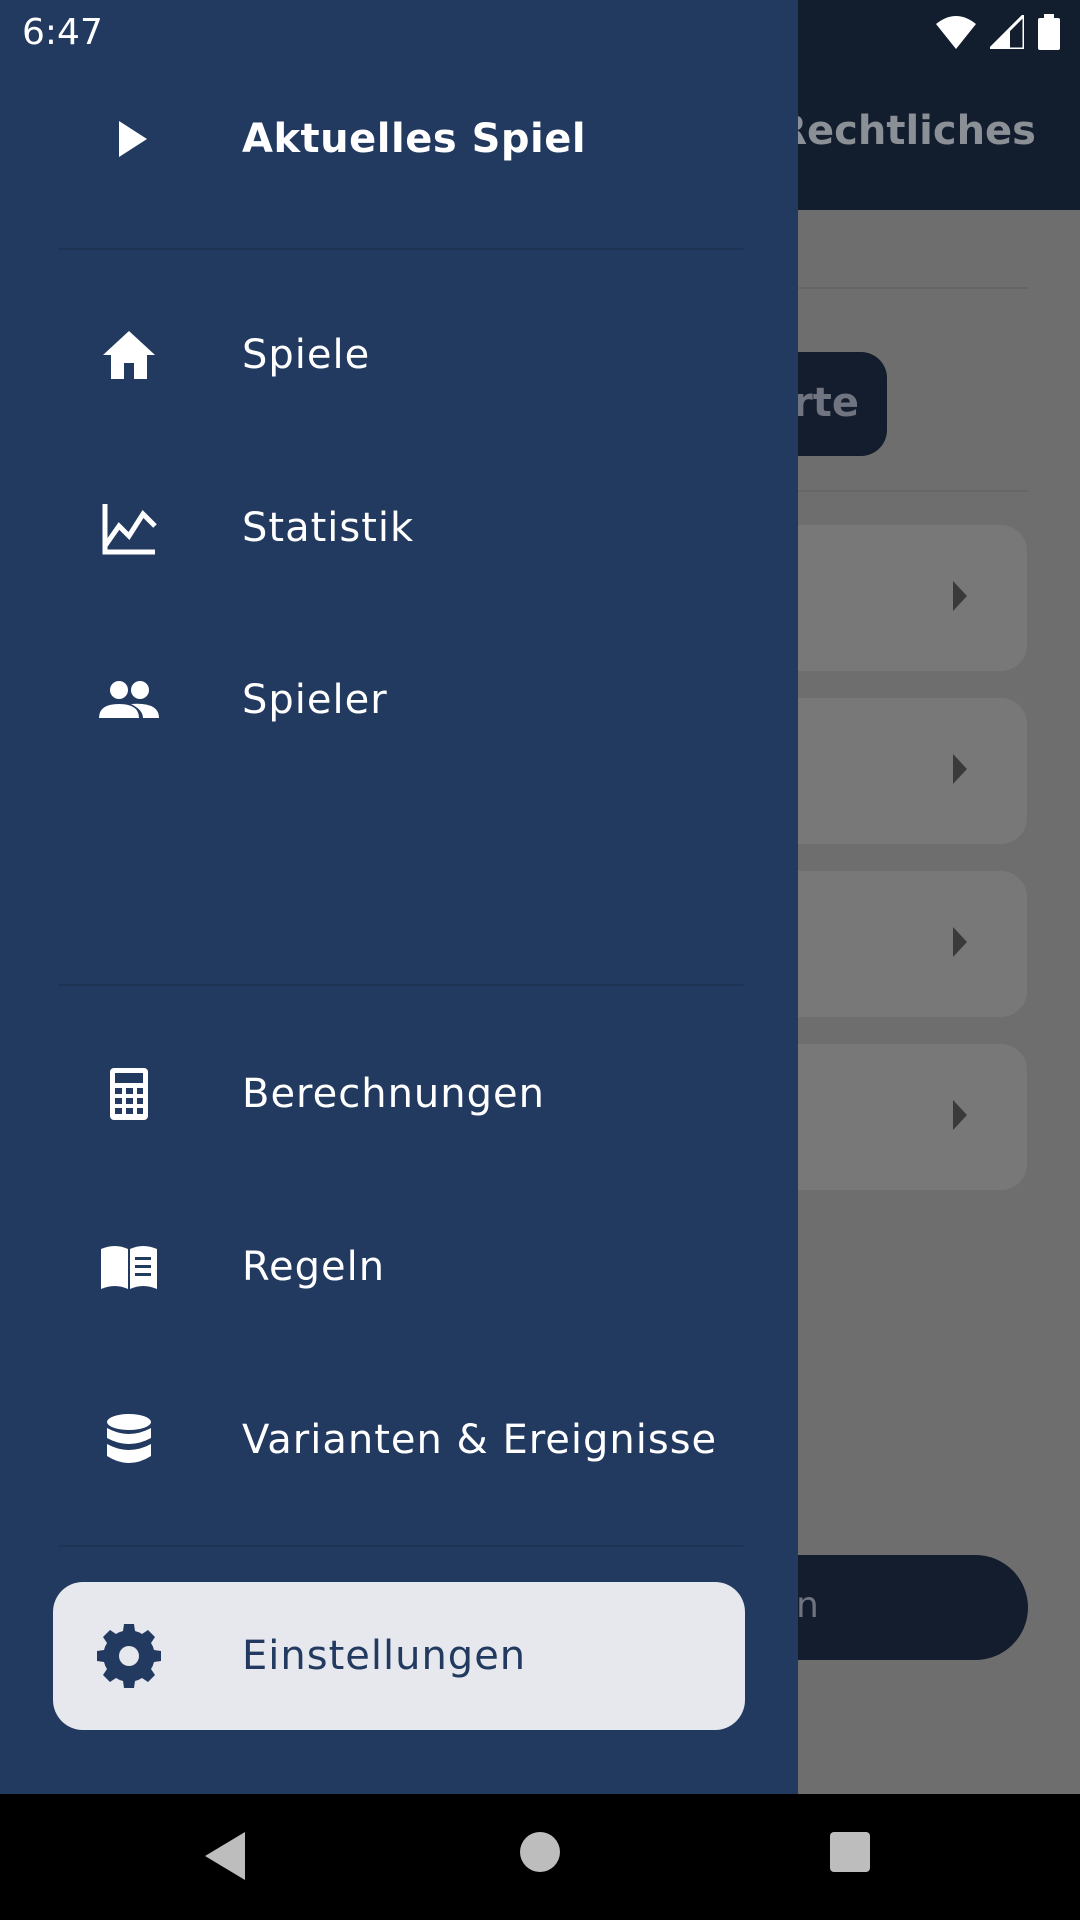  What do you see at coordinates (133, 139) in the screenshot?
I see `play-icon` at bounding box center [133, 139].